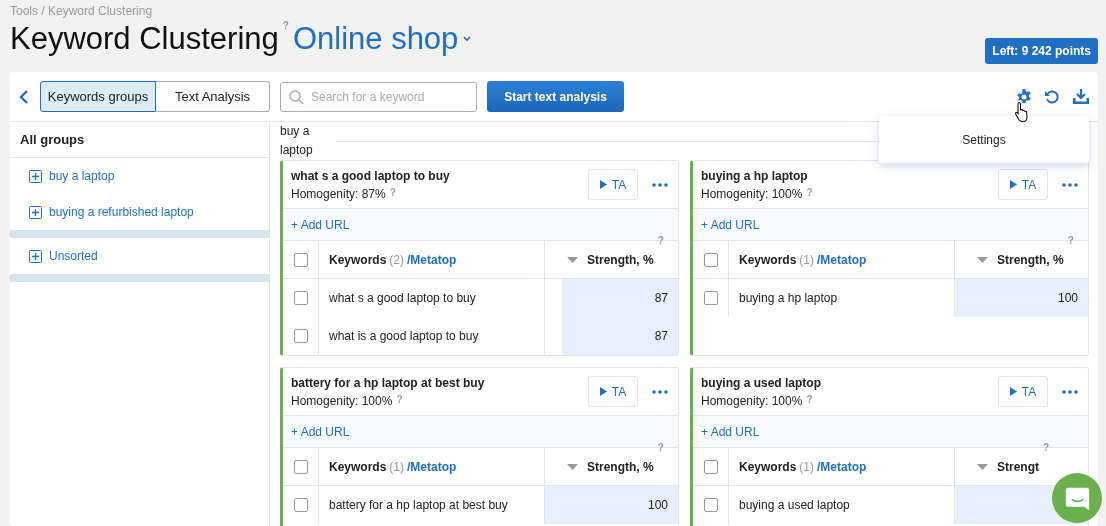  What do you see at coordinates (1018, 466) in the screenshot?
I see `column-header: Strengt` at bounding box center [1018, 466].